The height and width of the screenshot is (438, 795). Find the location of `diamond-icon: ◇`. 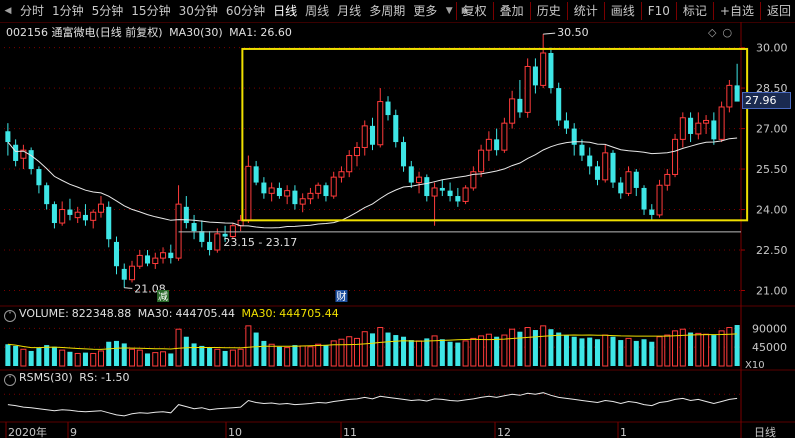

diamond-icon: ◇ is located at coordinates (715, 32).